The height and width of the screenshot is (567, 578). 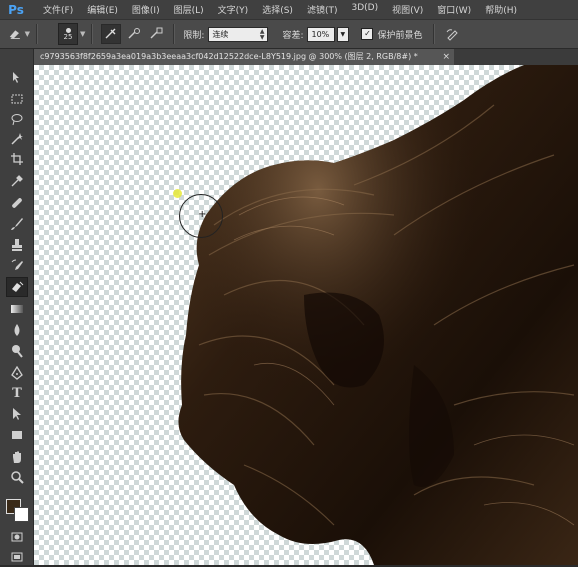 I want to click on sampling-swatch-button, so click(x=156, y=34).